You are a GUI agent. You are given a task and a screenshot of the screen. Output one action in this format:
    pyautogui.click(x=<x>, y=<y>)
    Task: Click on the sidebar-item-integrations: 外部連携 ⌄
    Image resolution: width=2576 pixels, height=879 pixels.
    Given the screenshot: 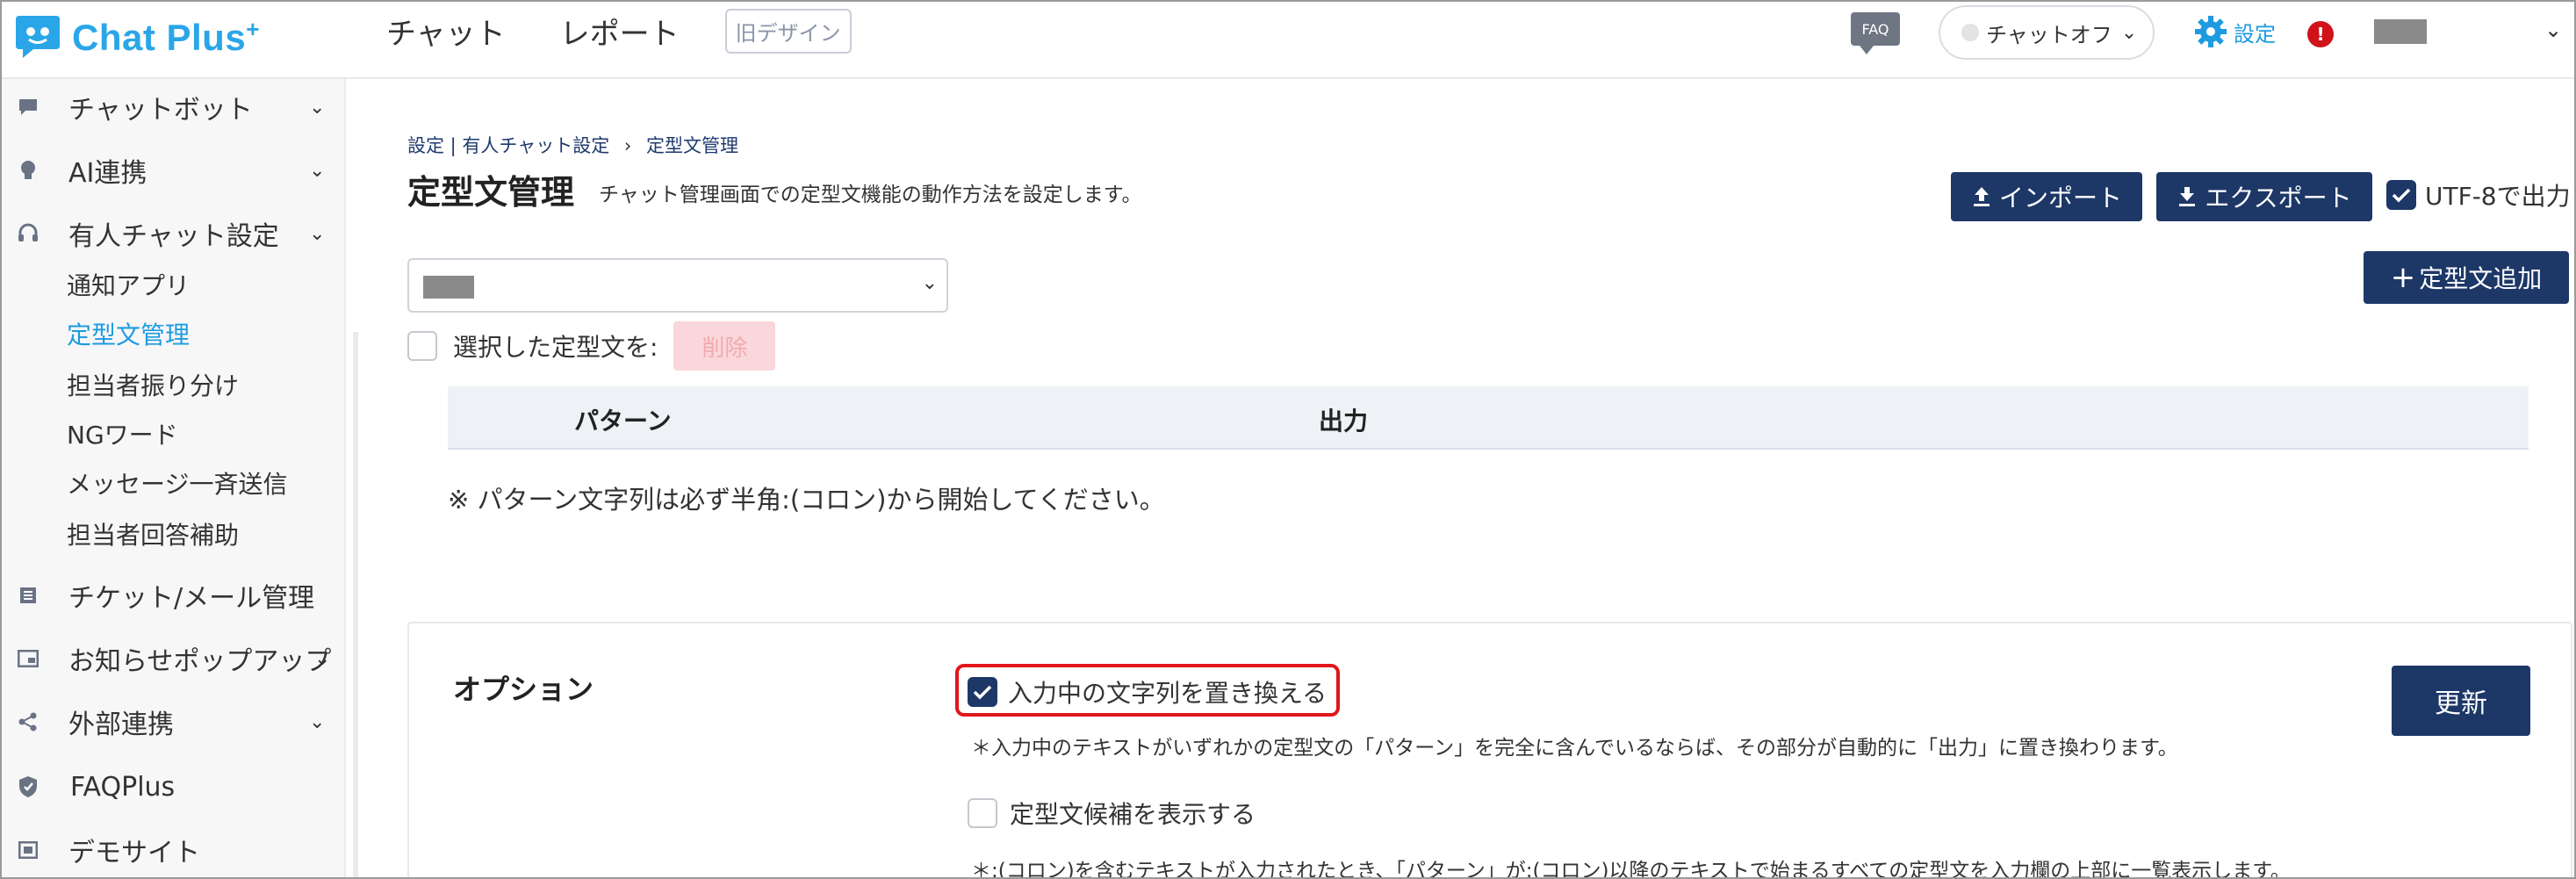 What is the action you would take?
    pyautogui.click(x=174, y=722)
    